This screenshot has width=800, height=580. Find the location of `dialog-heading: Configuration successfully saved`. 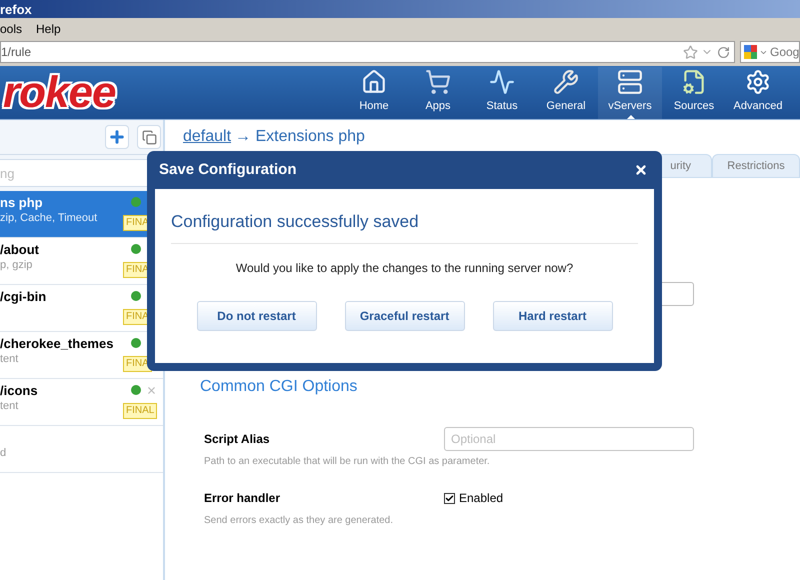

dialog-heading: Configuration successfully saved is located at coordinates (404, 226).